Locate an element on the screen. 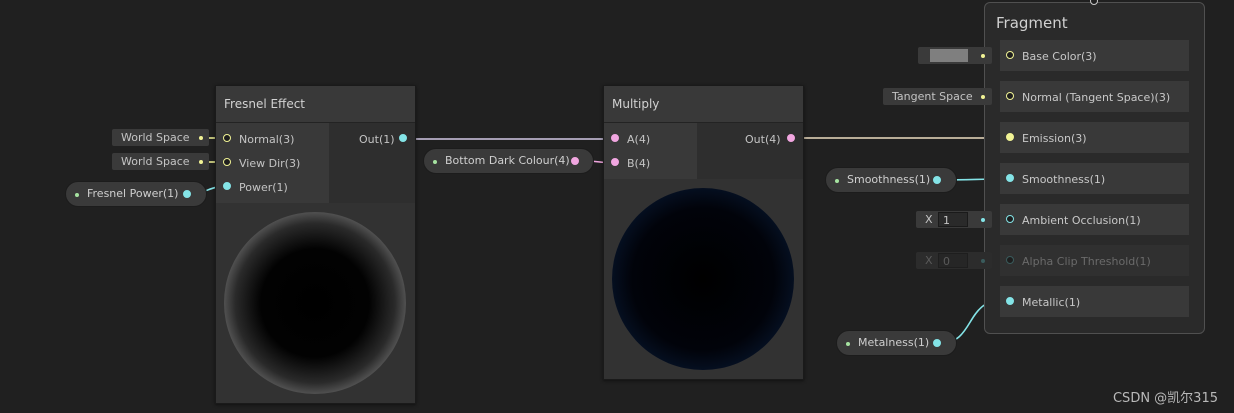 Image resolution: width=1234 pixels, height=413 pixels. fragment-title: Fragment is located at coordinates (1032, 23).